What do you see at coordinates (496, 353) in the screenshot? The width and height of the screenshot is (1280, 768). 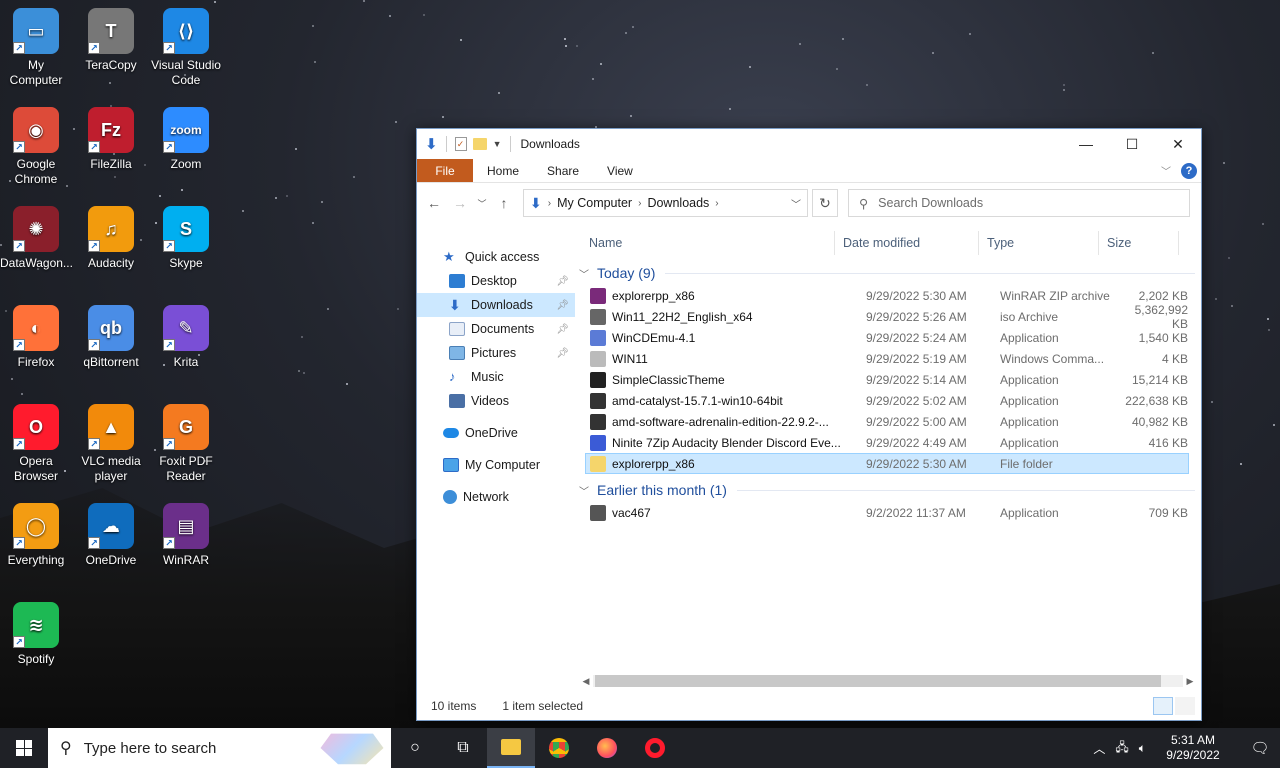 I see `nav-pictures: Pictures 📌︎` at bounding box center [496, 353].